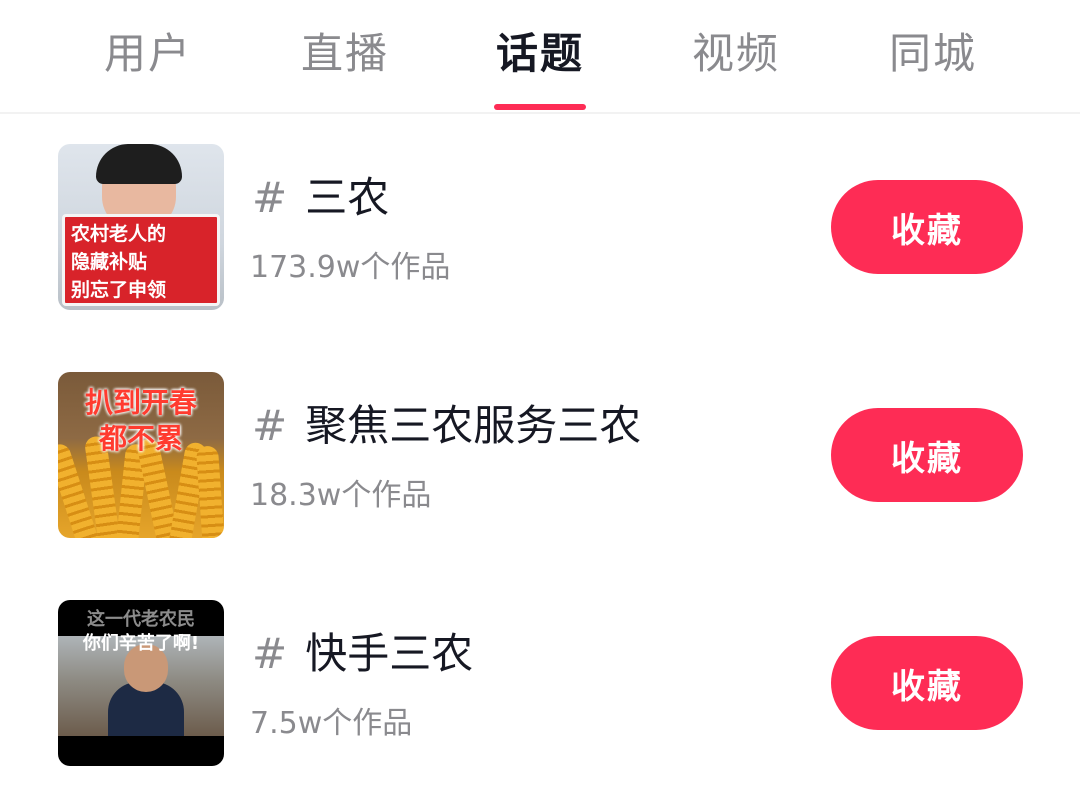 This screenshot has height=800, width=1080. I want to click on thumbnail-caption-line: 隐藏补贴, so click(109, 262).